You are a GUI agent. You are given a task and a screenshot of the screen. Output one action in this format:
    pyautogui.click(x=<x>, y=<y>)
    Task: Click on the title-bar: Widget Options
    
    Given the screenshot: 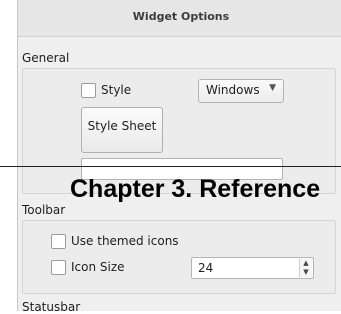 What is the action you would take?
    pyautogui.click(x=179, y=18)
    